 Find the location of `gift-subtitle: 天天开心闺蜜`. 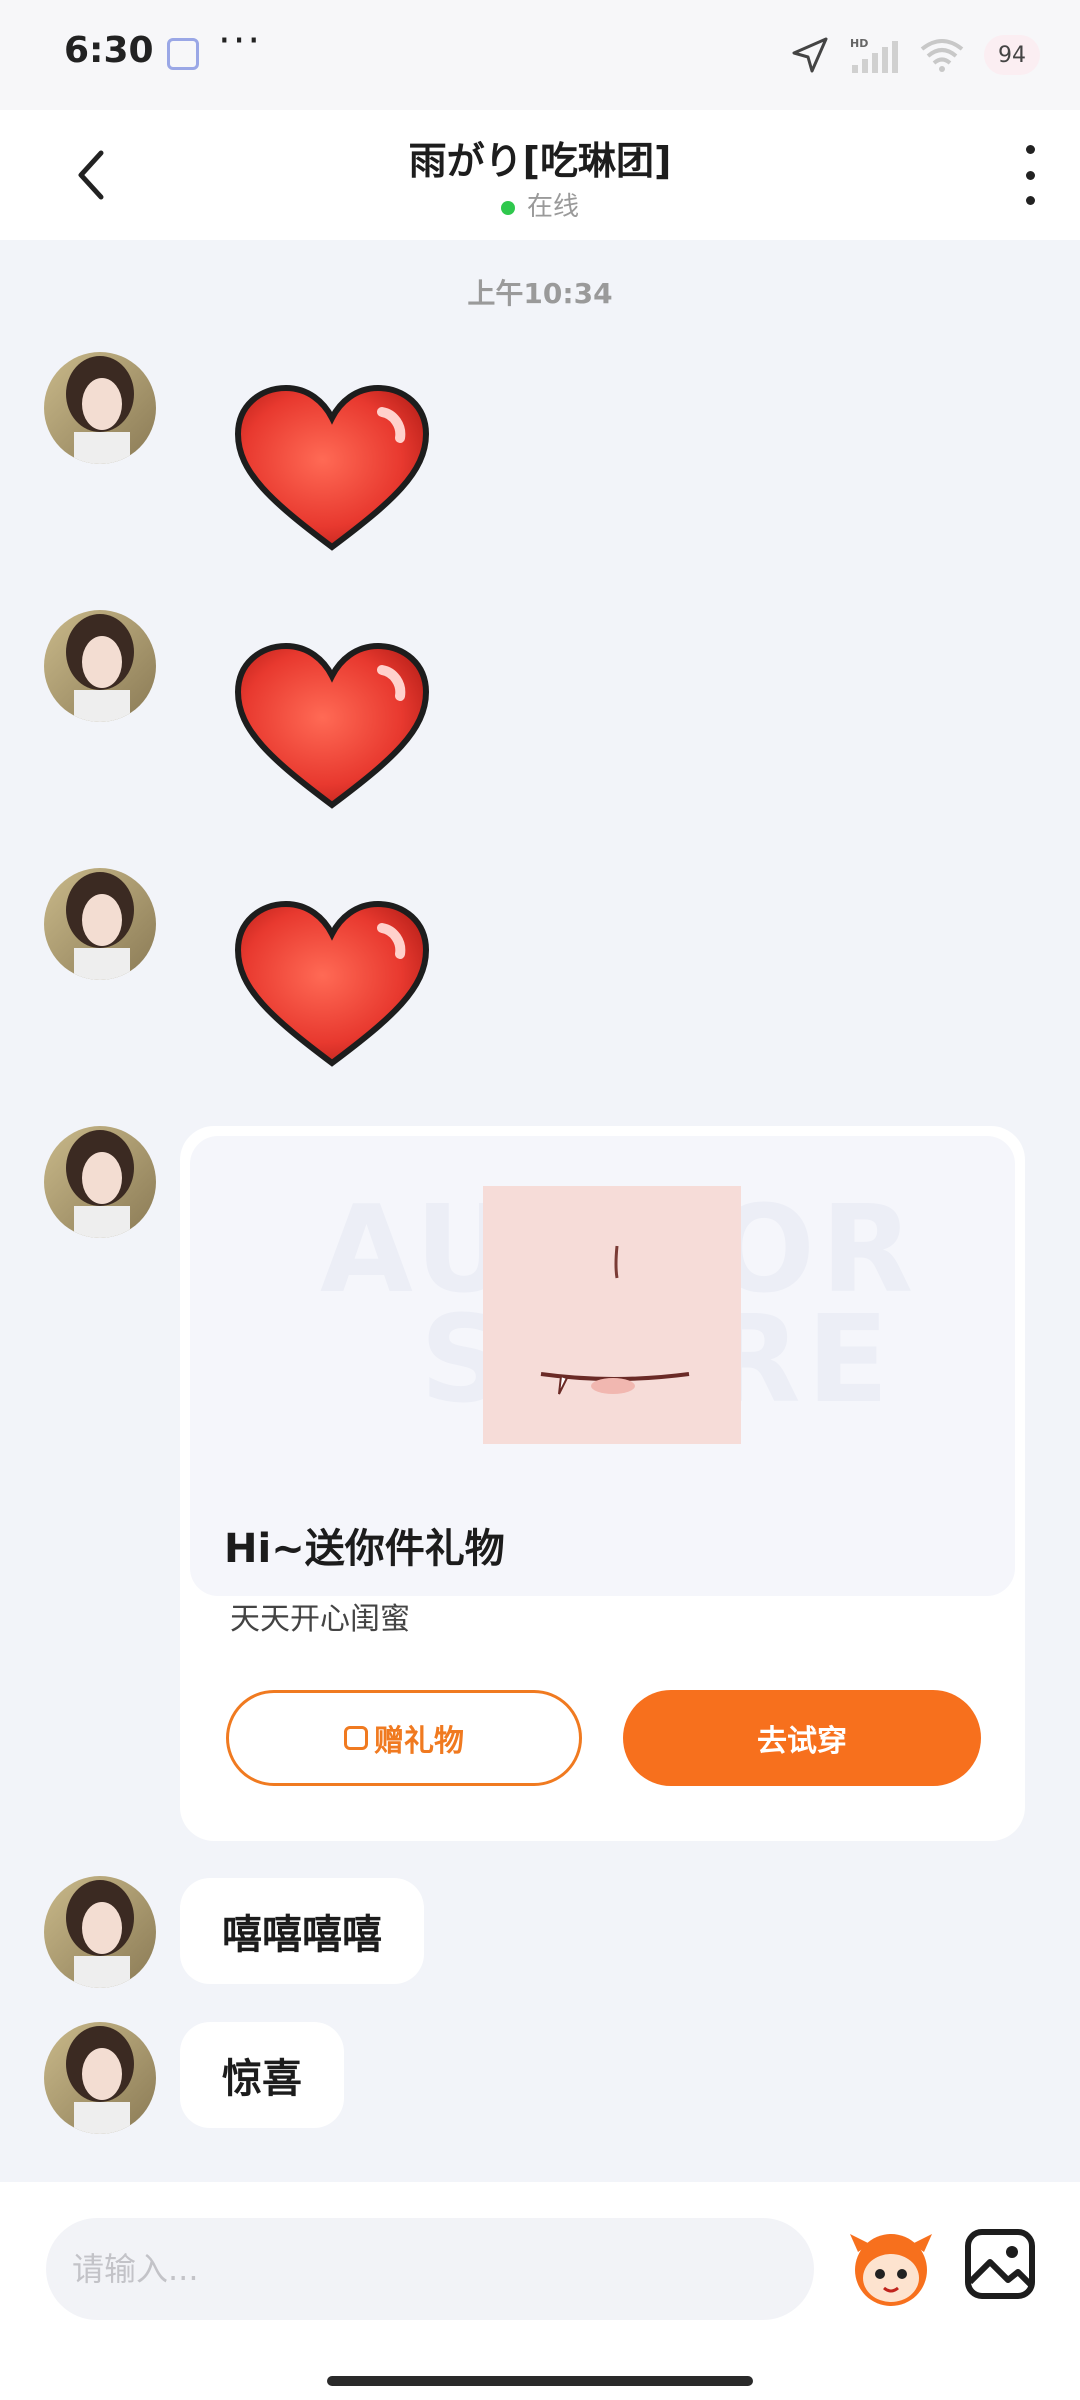

gift-subtitle: 天天开心闺蜜 is located at coordinates (320, 1619).